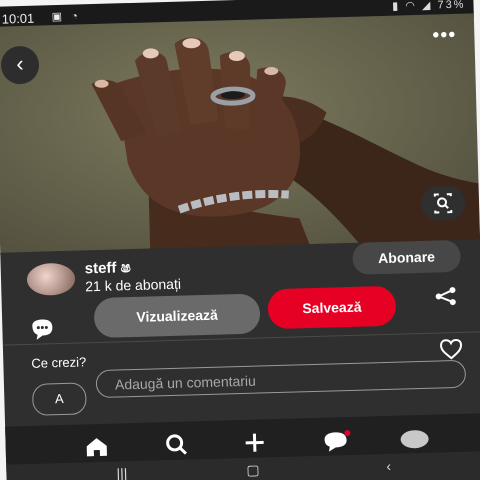 The width and height of the screenshot is (480, 480). Describe the element at coordinates (388, 466) in the screenshot. I see `back-icon: ‹` at that location.